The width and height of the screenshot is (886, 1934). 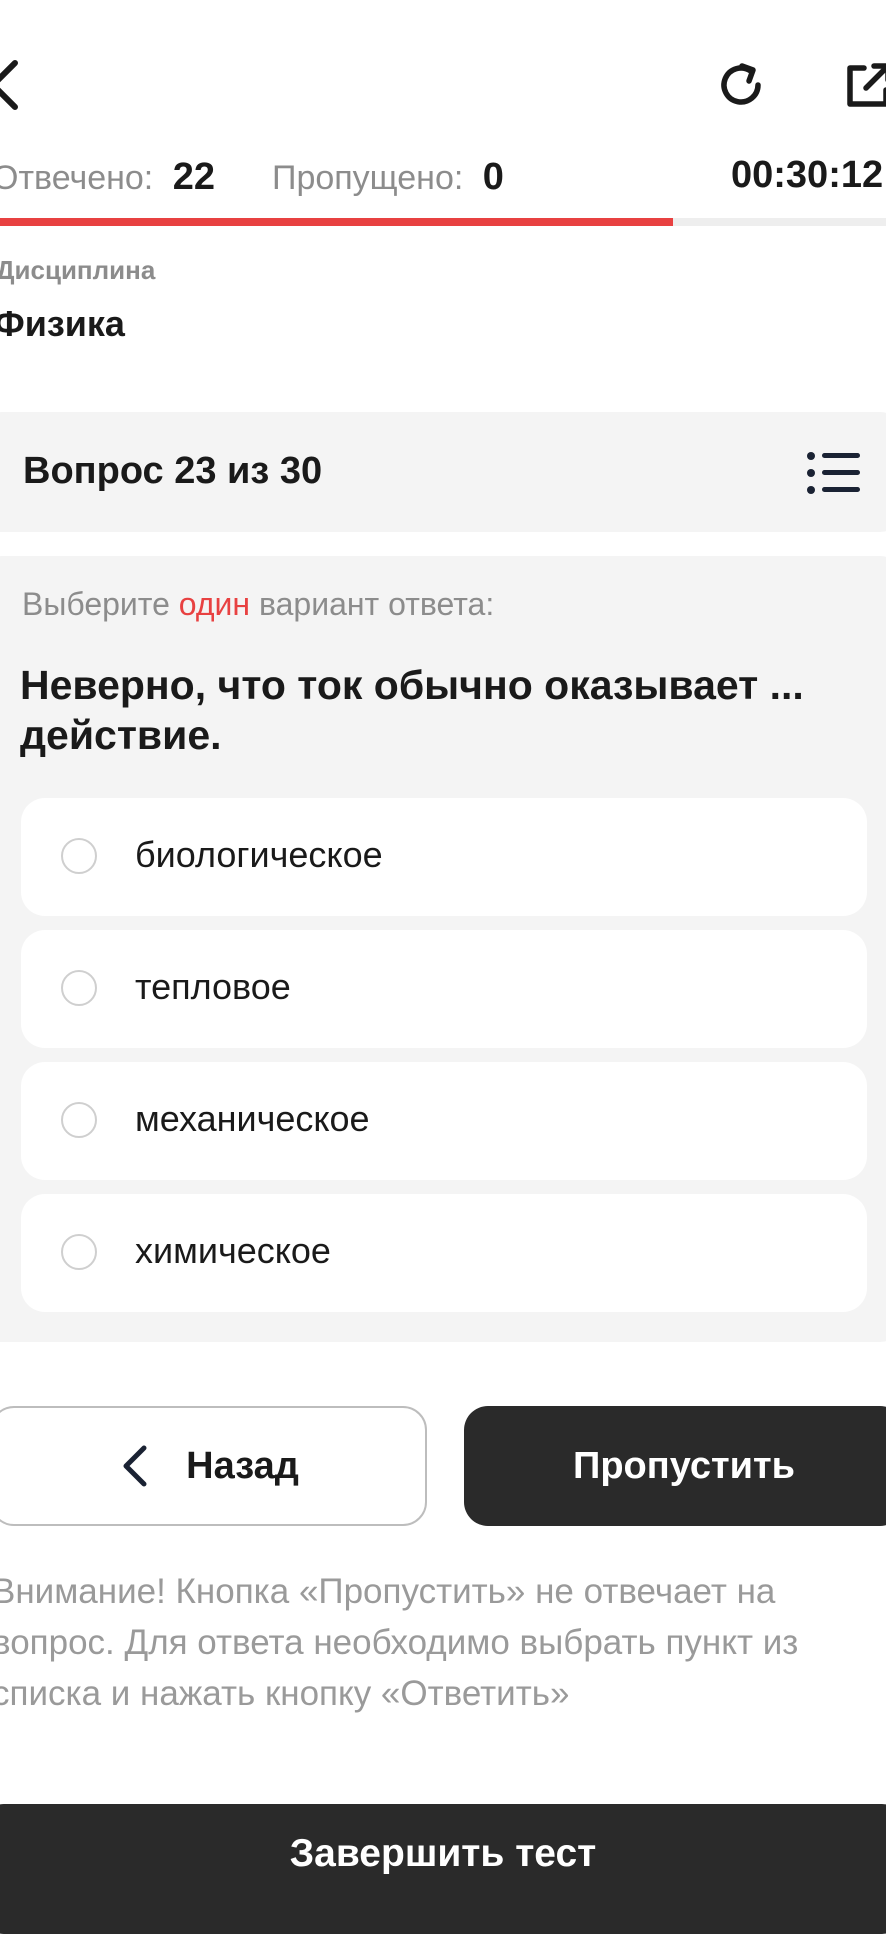 What do you see at coordinates (213, 986) in the screenshot?
I see `option-label: тепловое` at bounding box center [213, 986].